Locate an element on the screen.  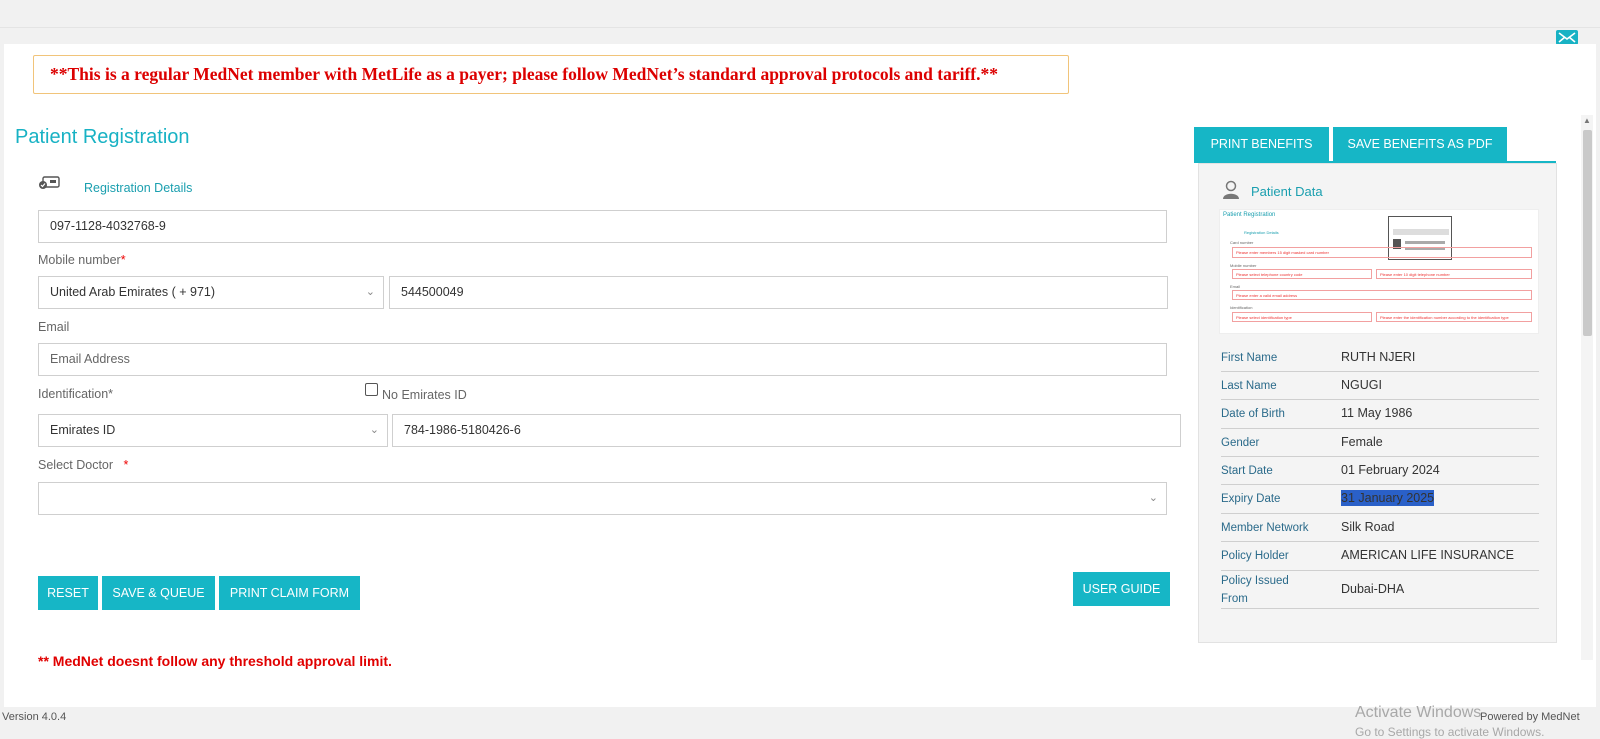
row-key: First Name is located at coordinates (1249, 358).